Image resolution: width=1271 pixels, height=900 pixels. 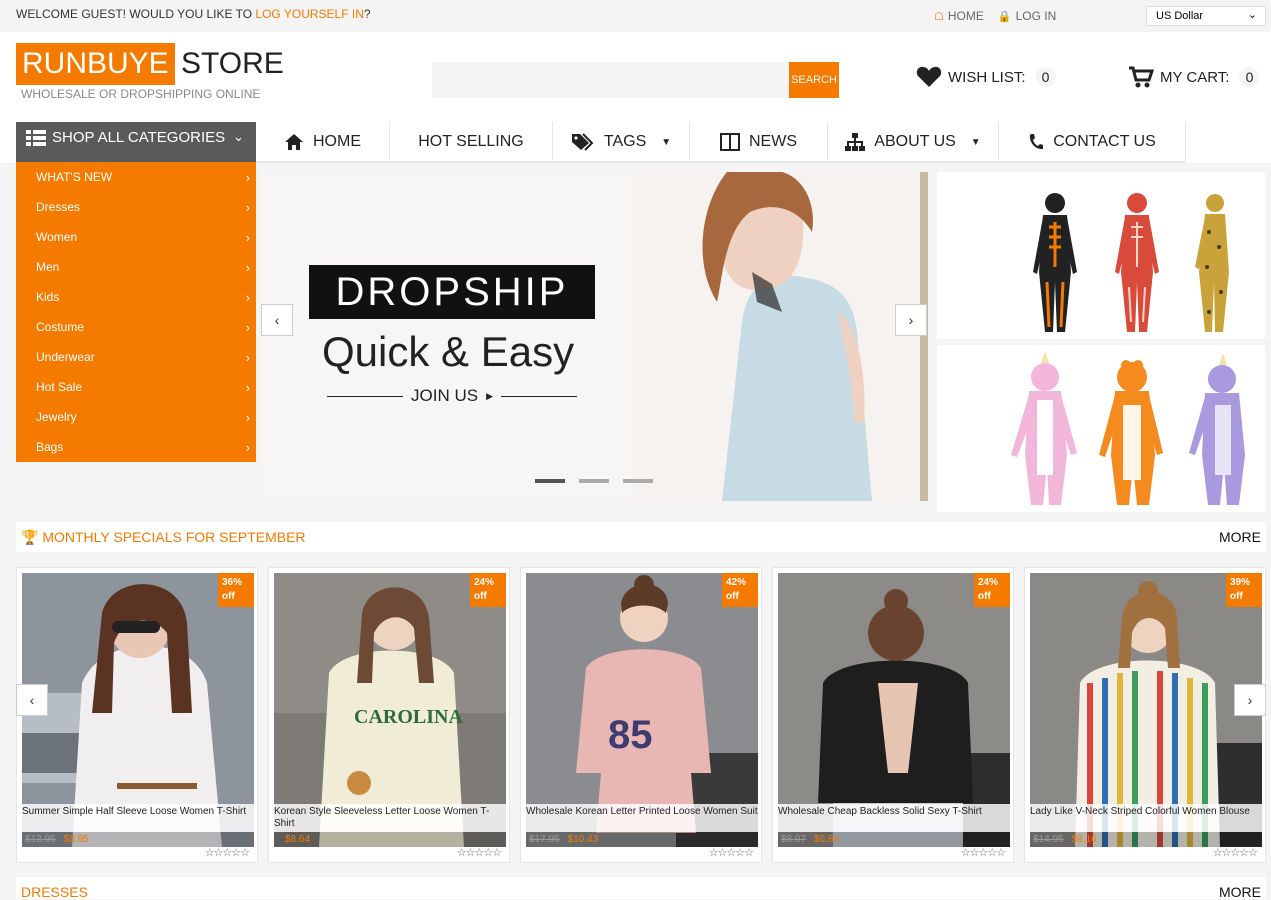 What do you see at coordinates (48, 267) in the screenshot?
I see `sidebar-item-label: Men` at bounding box center [48, 267].